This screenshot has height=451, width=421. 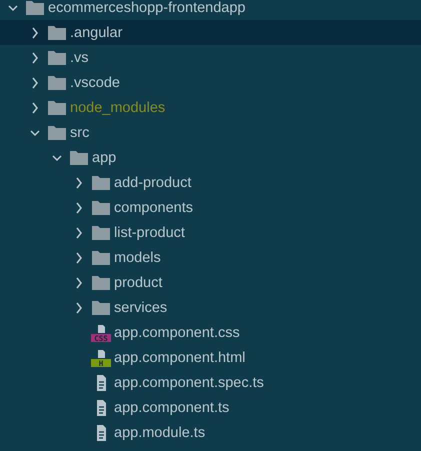 I want to click on tree-item: .angular, so click(x=210, y=32).